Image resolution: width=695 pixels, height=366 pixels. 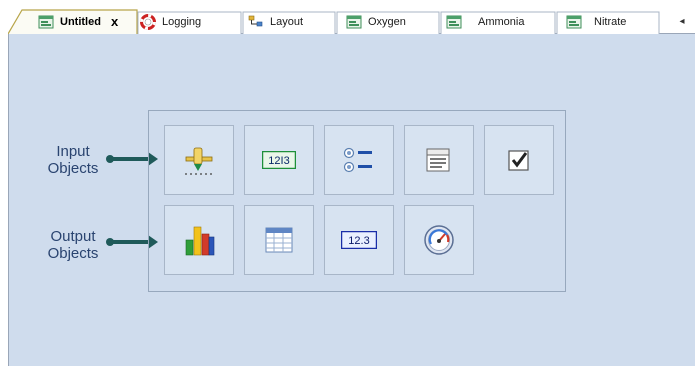 I want to click on input-label-line-1: Input, so click(x=73, y=151).